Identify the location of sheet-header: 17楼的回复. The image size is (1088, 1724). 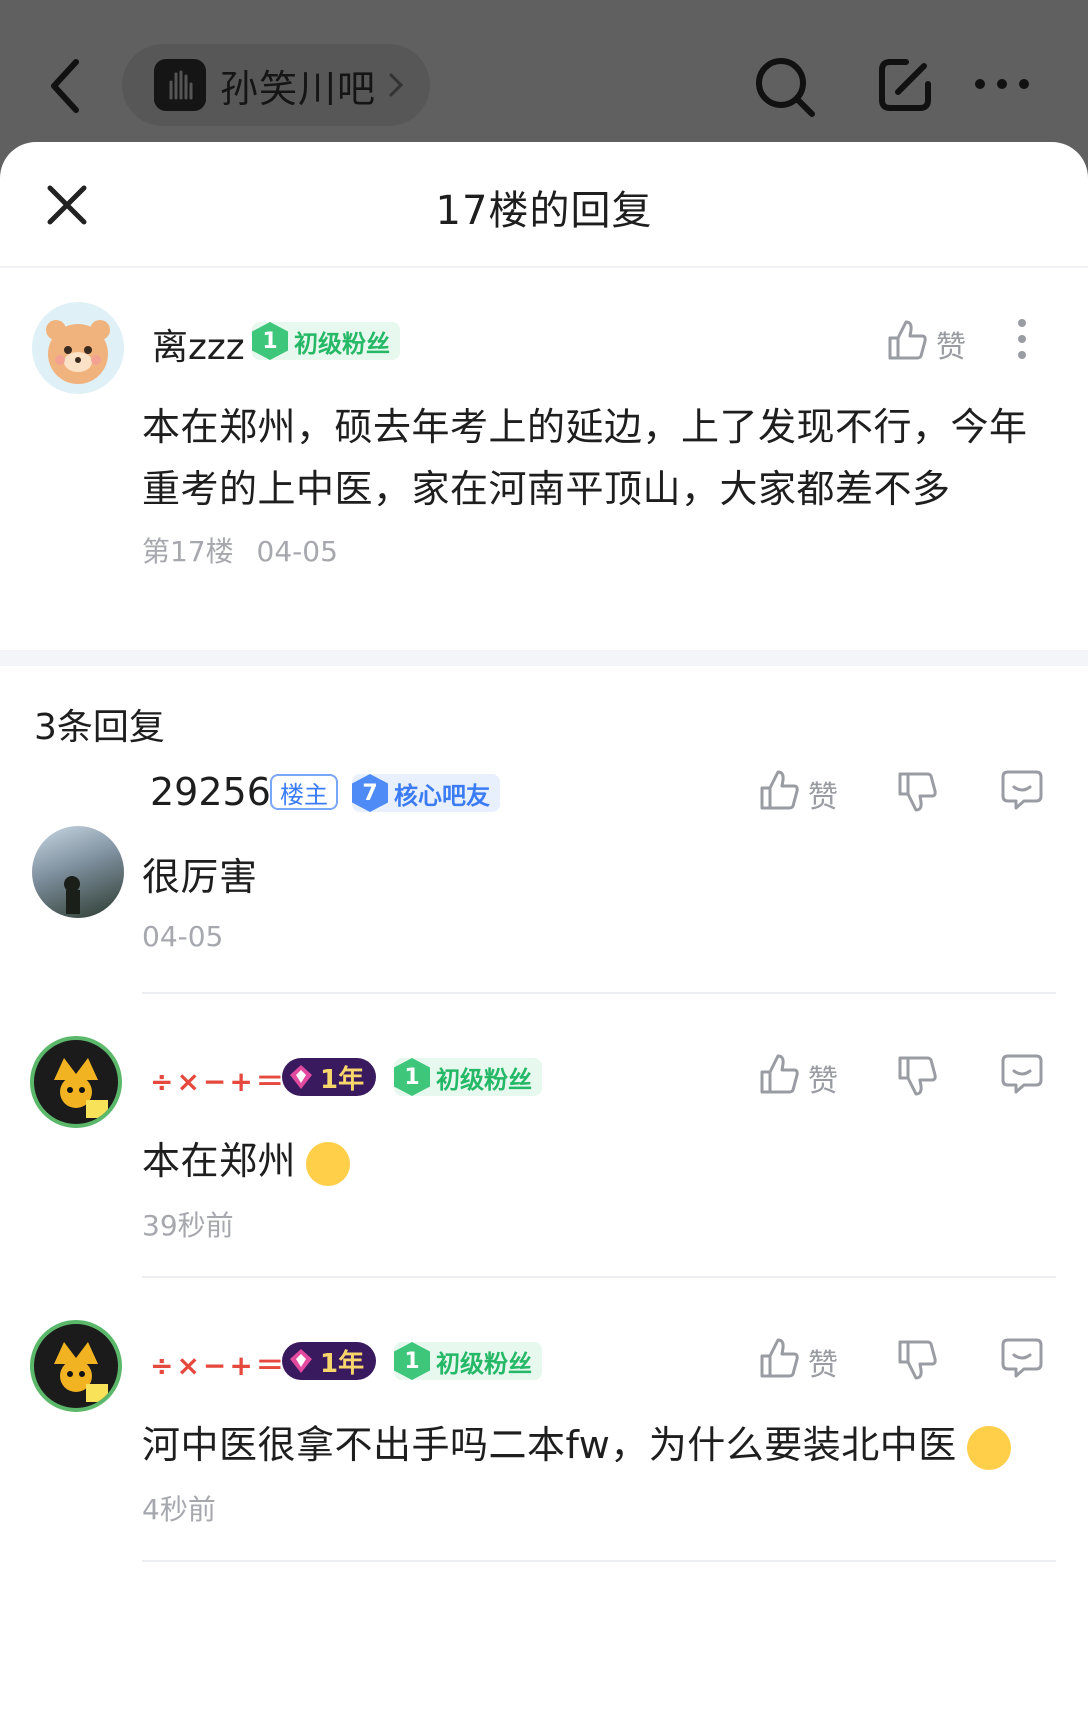
(544, 205).